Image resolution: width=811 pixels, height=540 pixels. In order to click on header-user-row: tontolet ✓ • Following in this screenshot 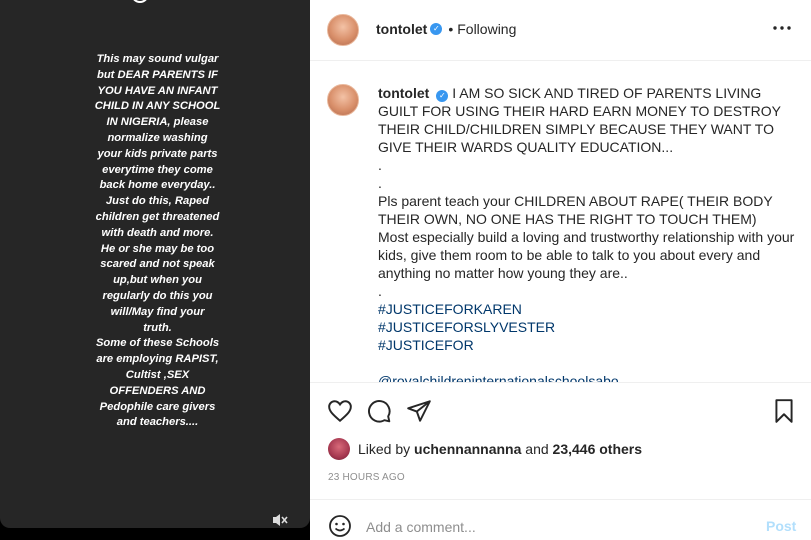, I will do `click(446, 29)`.